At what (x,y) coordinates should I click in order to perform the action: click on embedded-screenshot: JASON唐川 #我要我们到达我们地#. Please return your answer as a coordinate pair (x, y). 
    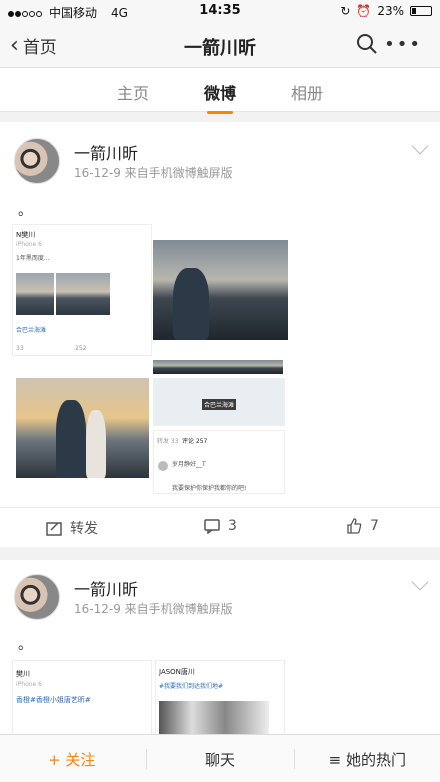
    Looking at the image, I should click on (220, 700).